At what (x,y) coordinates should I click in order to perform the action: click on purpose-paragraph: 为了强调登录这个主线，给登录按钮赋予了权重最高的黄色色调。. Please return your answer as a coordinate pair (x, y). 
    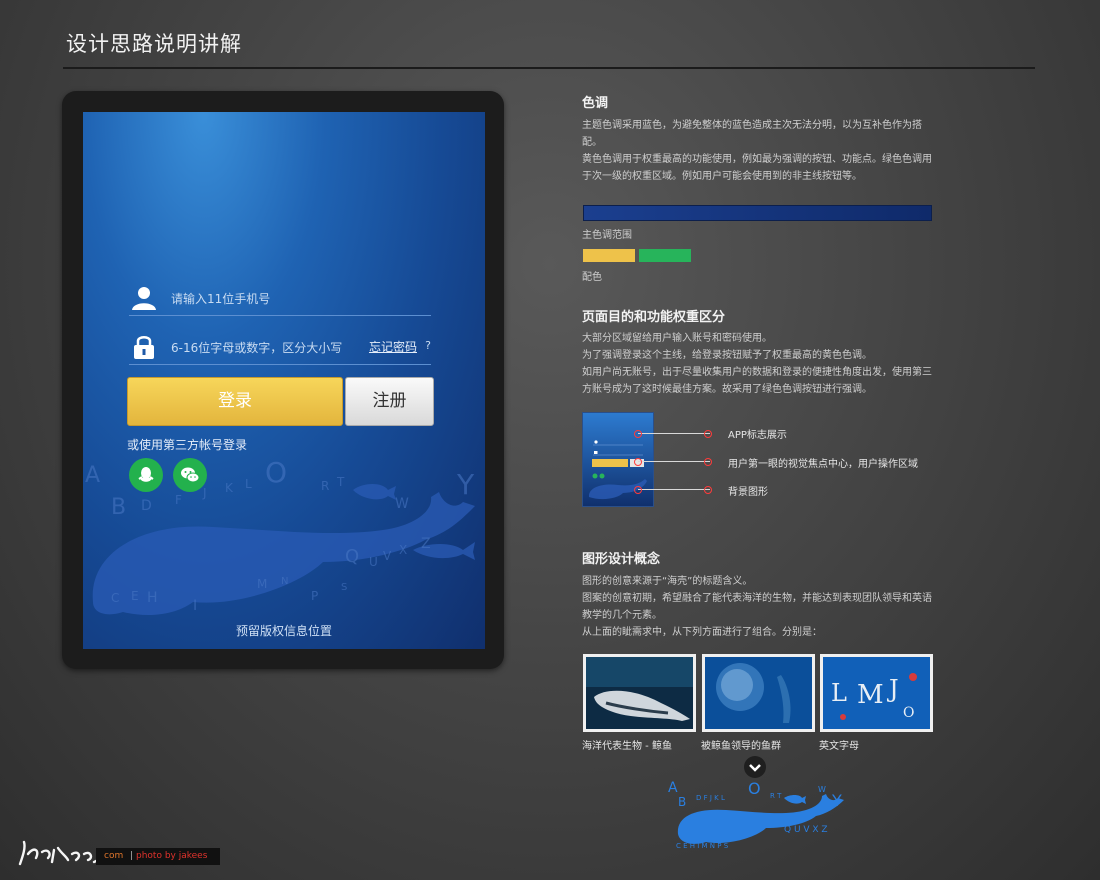
    Looking at the image, I should click on (727, 355).